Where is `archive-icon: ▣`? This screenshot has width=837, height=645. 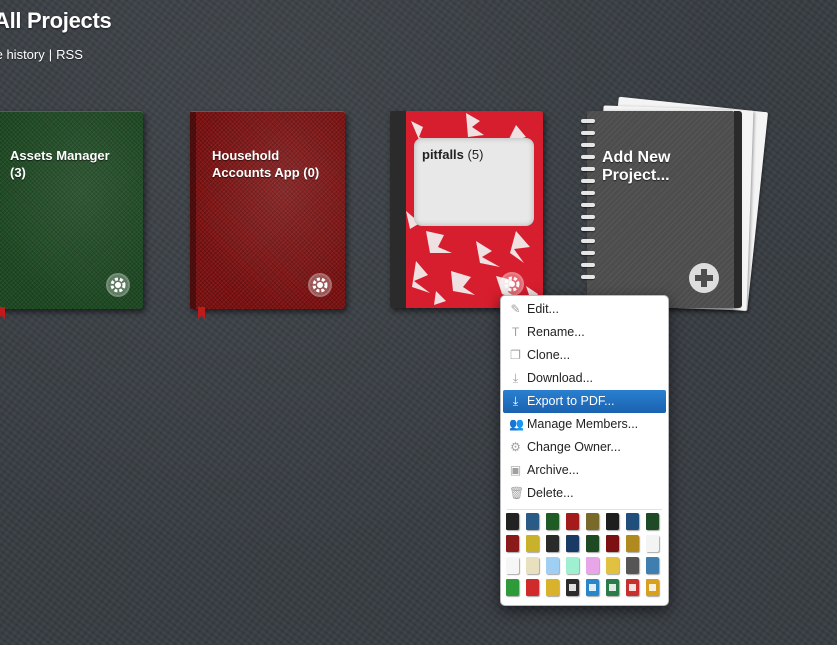
archive-icon: ▣ is located at coordinates (515, 470).